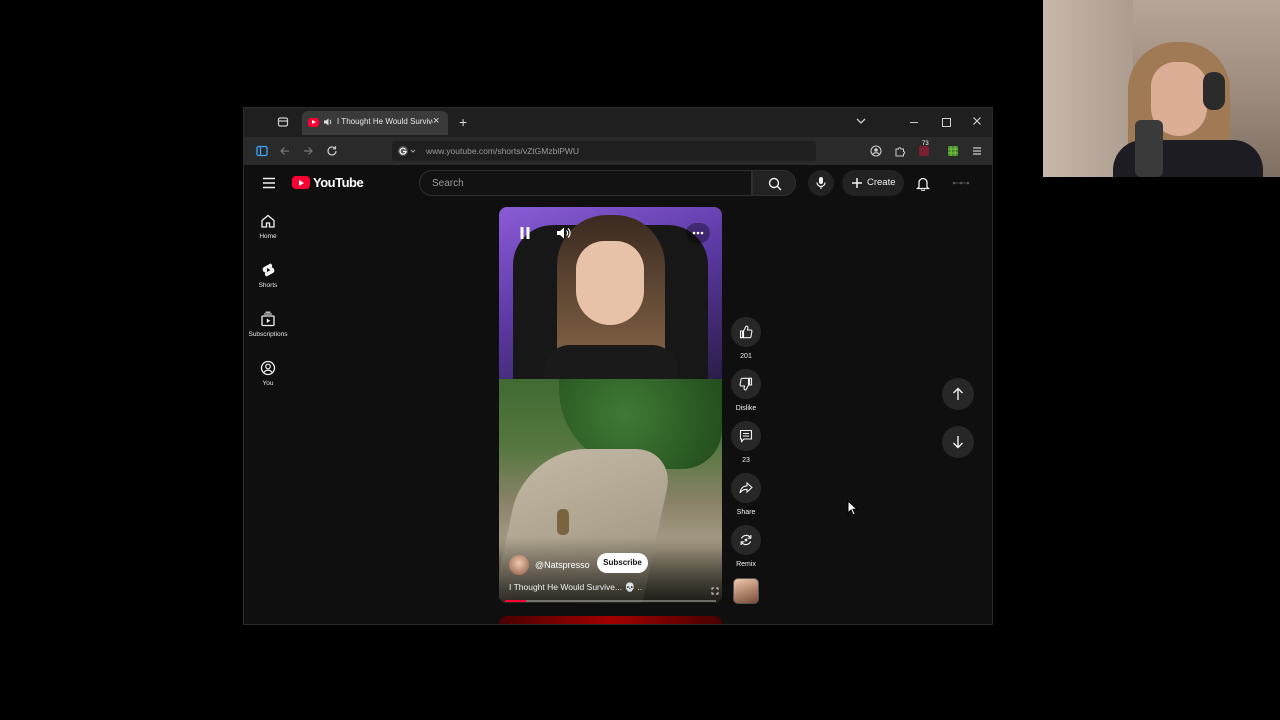 Image resolution: width=1280 pixels, height=720 pixels. Describe the element at coordinates (503, 151) in the screenshot. I see `url-text: www.youtube.com/shorts/vZtGMzblPWU` at that location.